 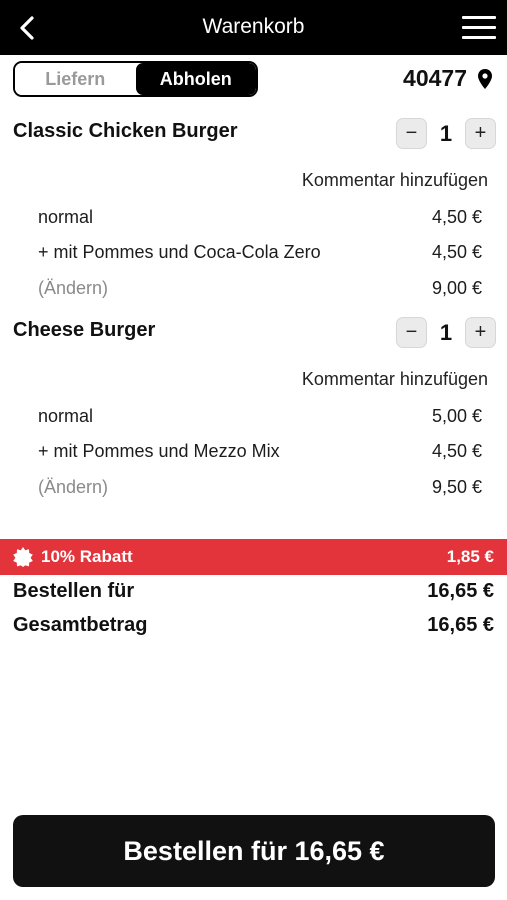 I want to click on discount-label: 10% Rabatt, so click(x=87, y=556).